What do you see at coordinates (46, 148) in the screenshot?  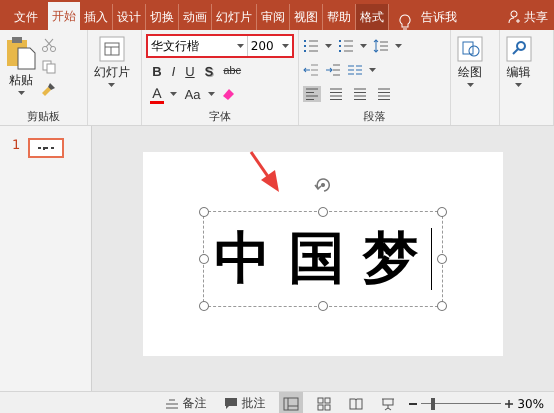 I see `slide-thumbnail` at bounding box center [46, 148].